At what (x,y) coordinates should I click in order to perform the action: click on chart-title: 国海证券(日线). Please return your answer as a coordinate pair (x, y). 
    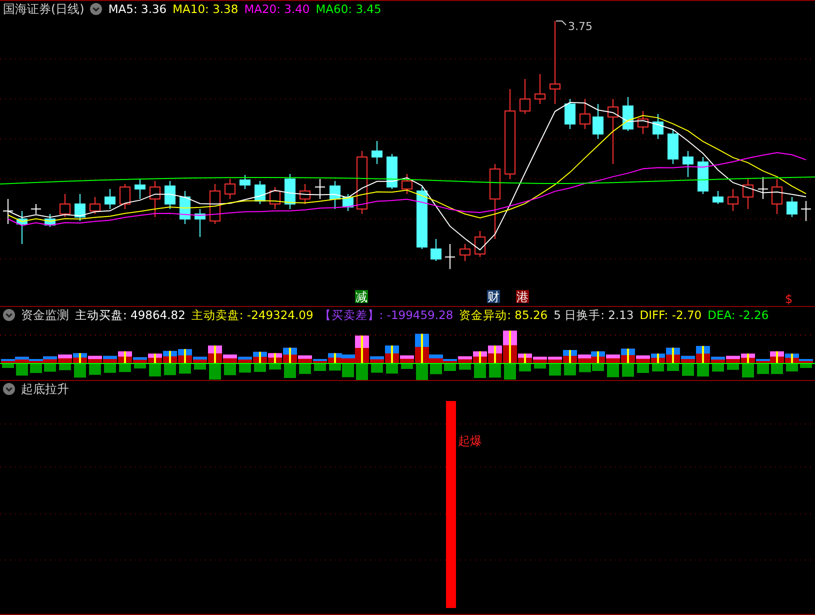
    Looking at the image, I should click on (43, 9).